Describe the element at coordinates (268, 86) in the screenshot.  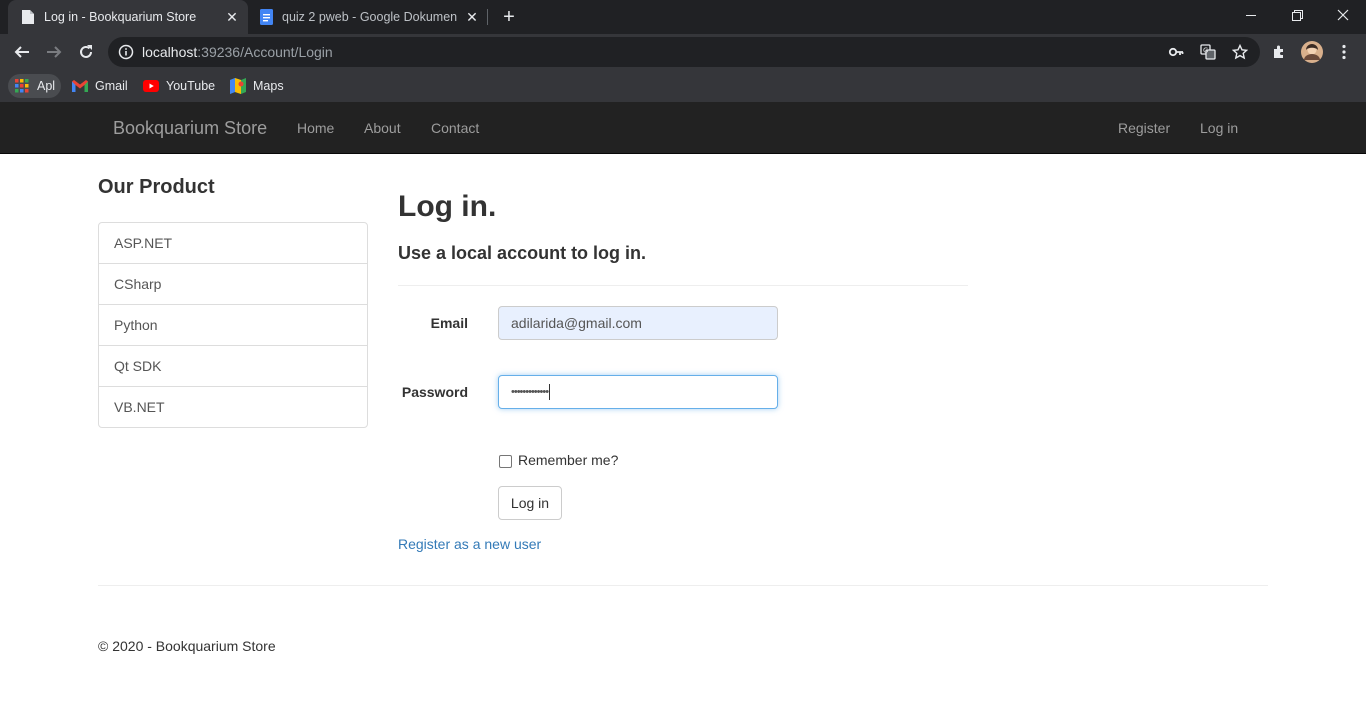
I see `bookmark-label: Maps` at that location.